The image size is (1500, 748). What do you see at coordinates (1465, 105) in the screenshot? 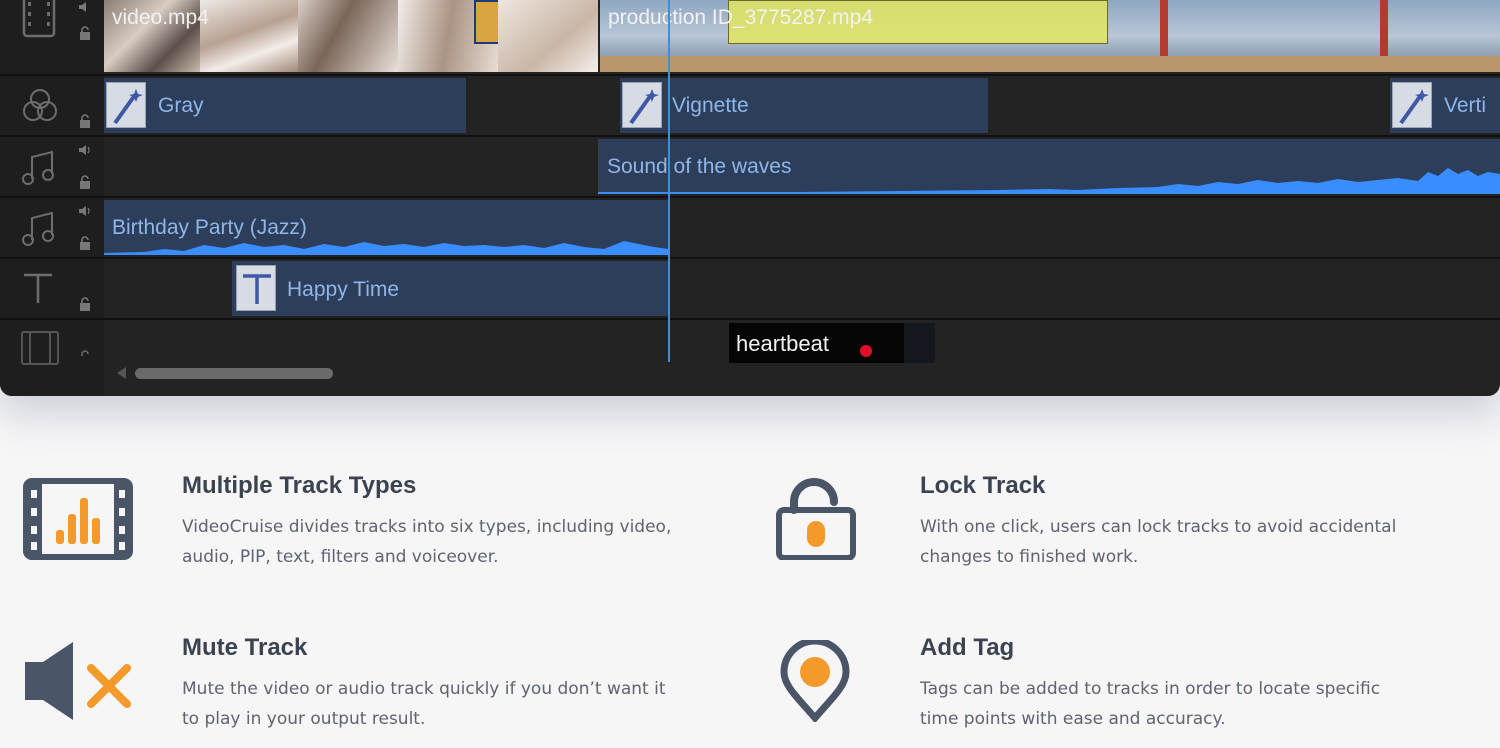
I see `clip-label: Verti` at bounding box center [1465, 105].